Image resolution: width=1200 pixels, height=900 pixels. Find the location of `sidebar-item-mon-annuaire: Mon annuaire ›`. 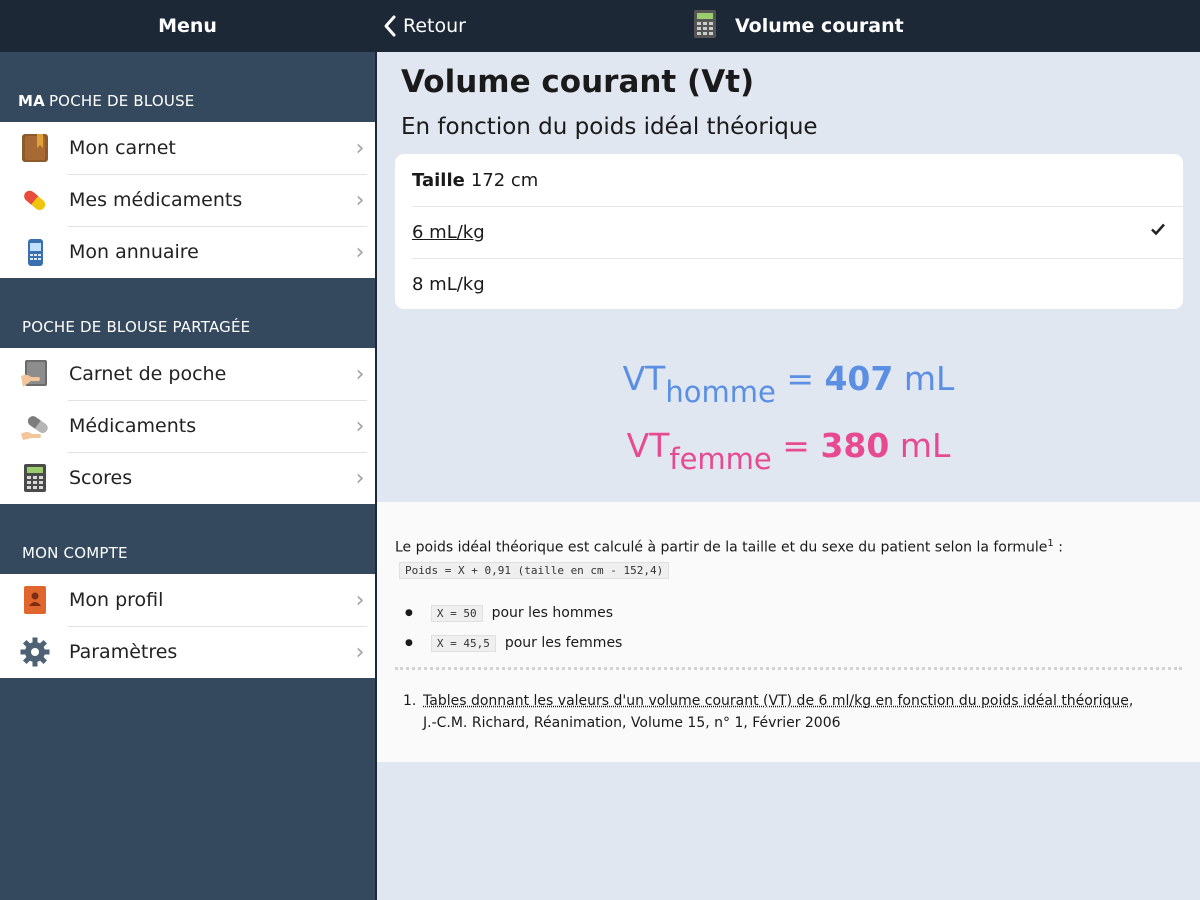

sidebar-item-mon-annuaire: Mon annuaire › is located at coordinates (187, 252).